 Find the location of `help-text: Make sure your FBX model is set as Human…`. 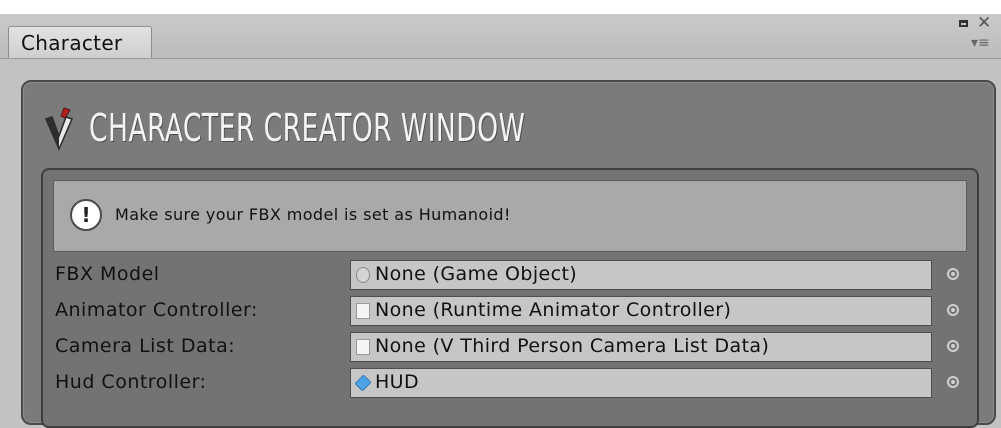

help-text: Make sure your FBX model is set as Human… is located at coordinates (313, 214).